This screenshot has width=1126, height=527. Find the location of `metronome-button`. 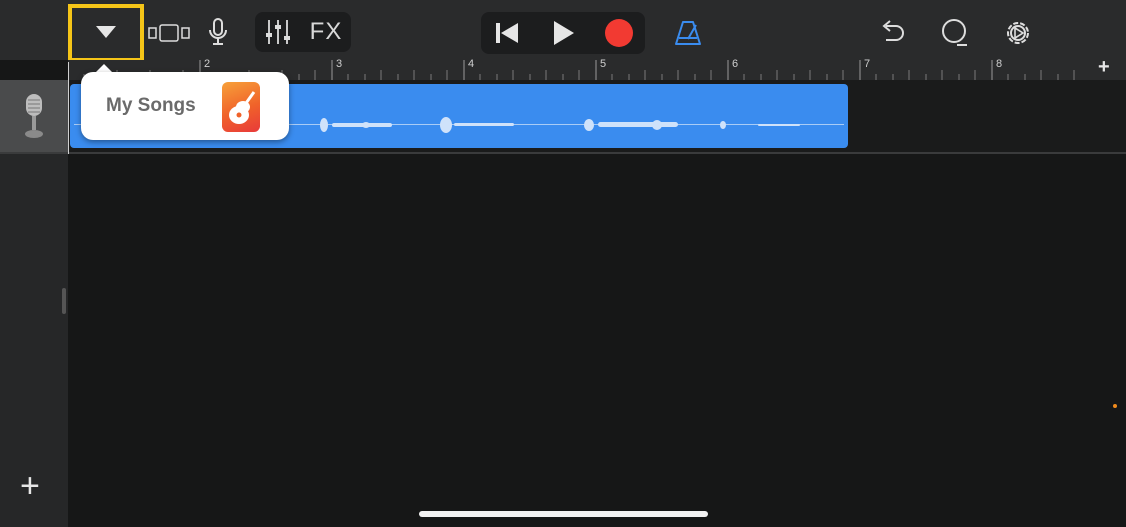

metronome-button is located at coordinates (688, 33).